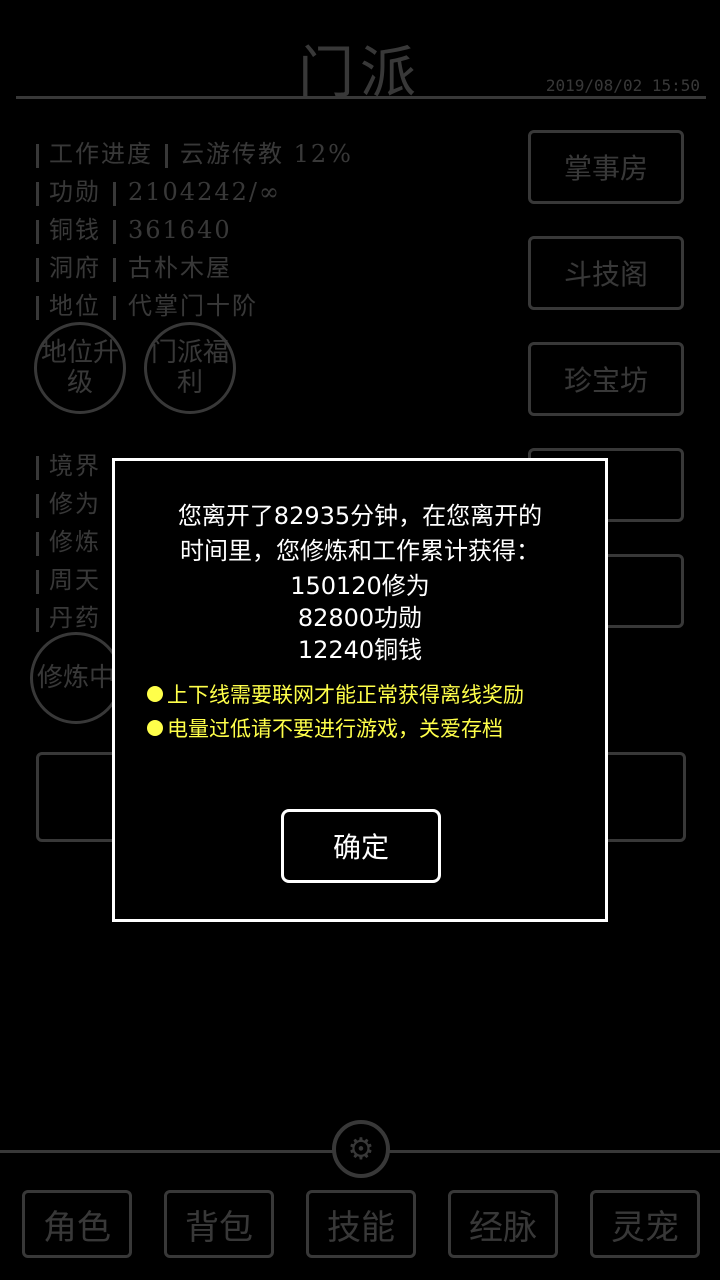 This screenshot has width=720, height=1280. What do you see at coordinates (360, 516) in the screenshot?
I see `dialog-line-1: 您离开了82935分钟，在您离开的` at bounding box center [360, 516].